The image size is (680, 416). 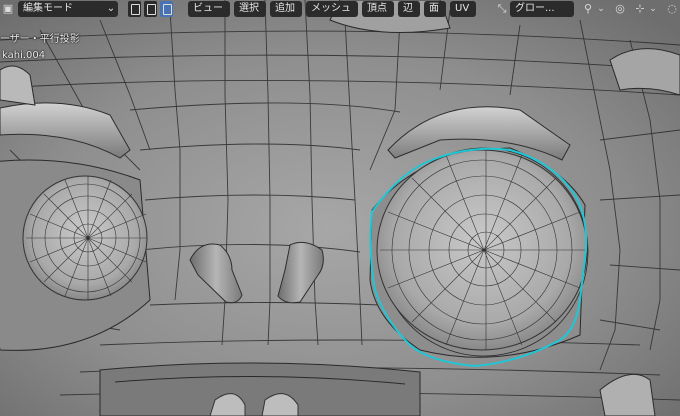 What do you see at coordinates (502, 8) in the screenshot?
I see `transform-orientation-icon: ⤡` at bounding box center [502, 8].